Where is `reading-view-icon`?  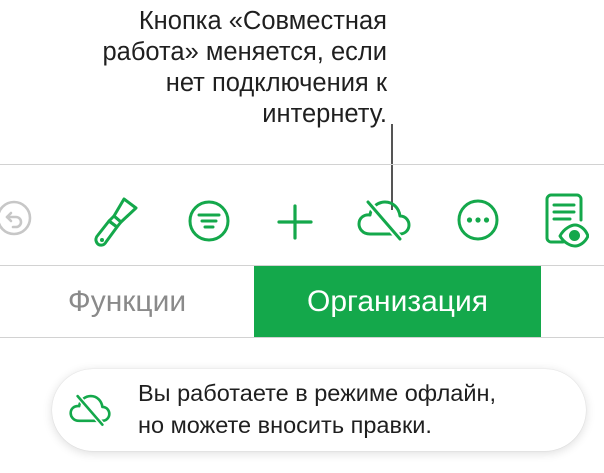
reading-view-icon is located at coordinates (567, 220).